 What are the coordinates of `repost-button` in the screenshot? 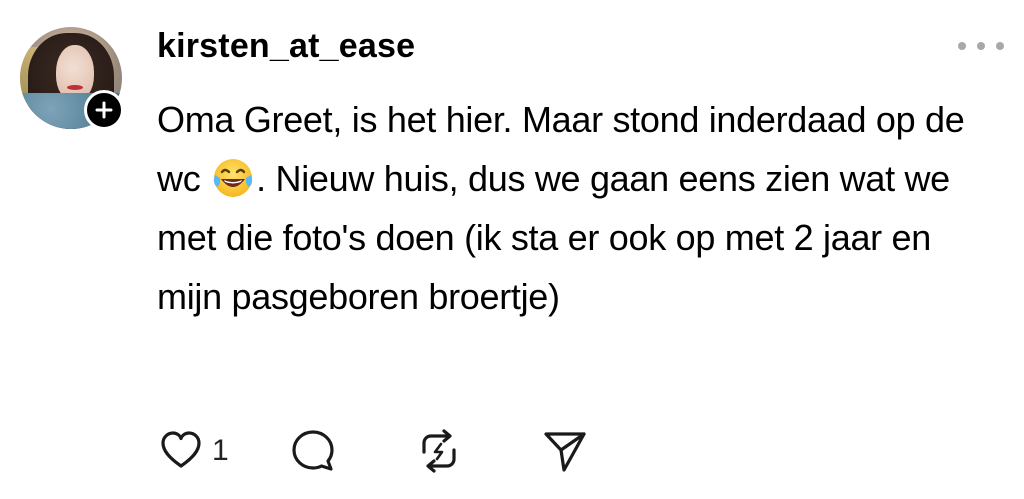 It's located at (439, 451).